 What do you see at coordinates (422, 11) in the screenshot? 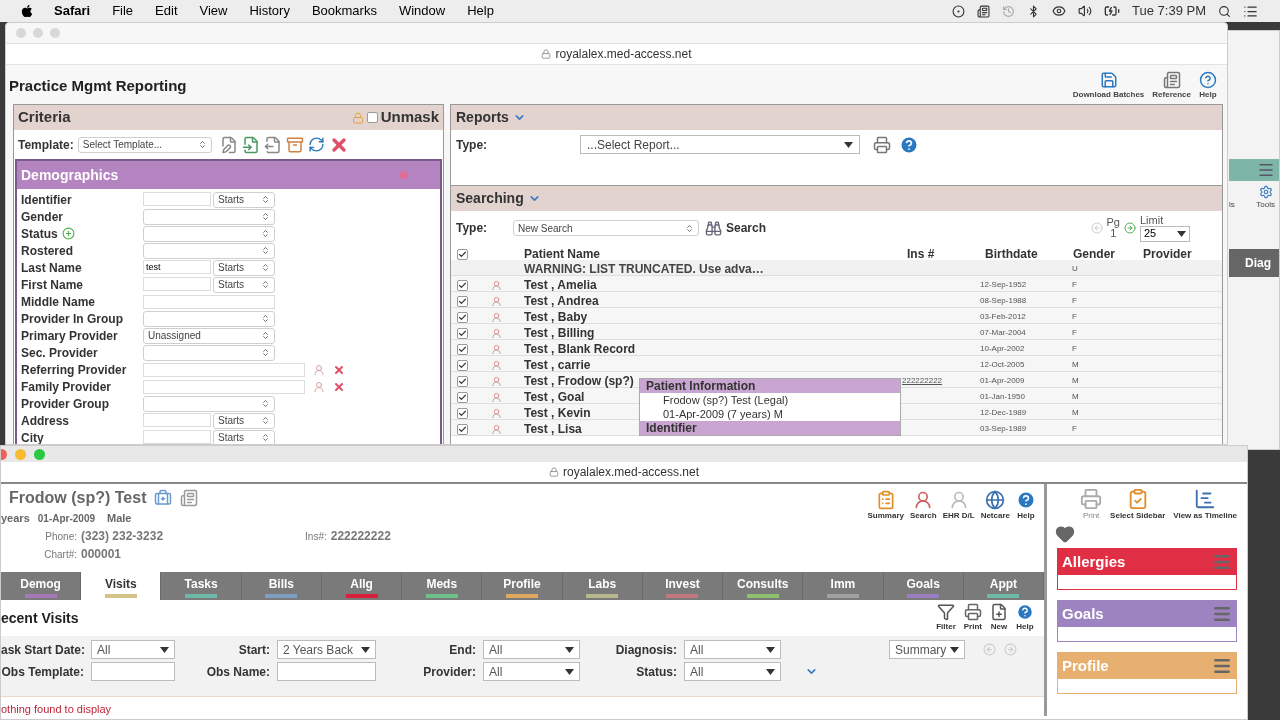
I see `menu-item: Window` at bounding box center [422, 11].